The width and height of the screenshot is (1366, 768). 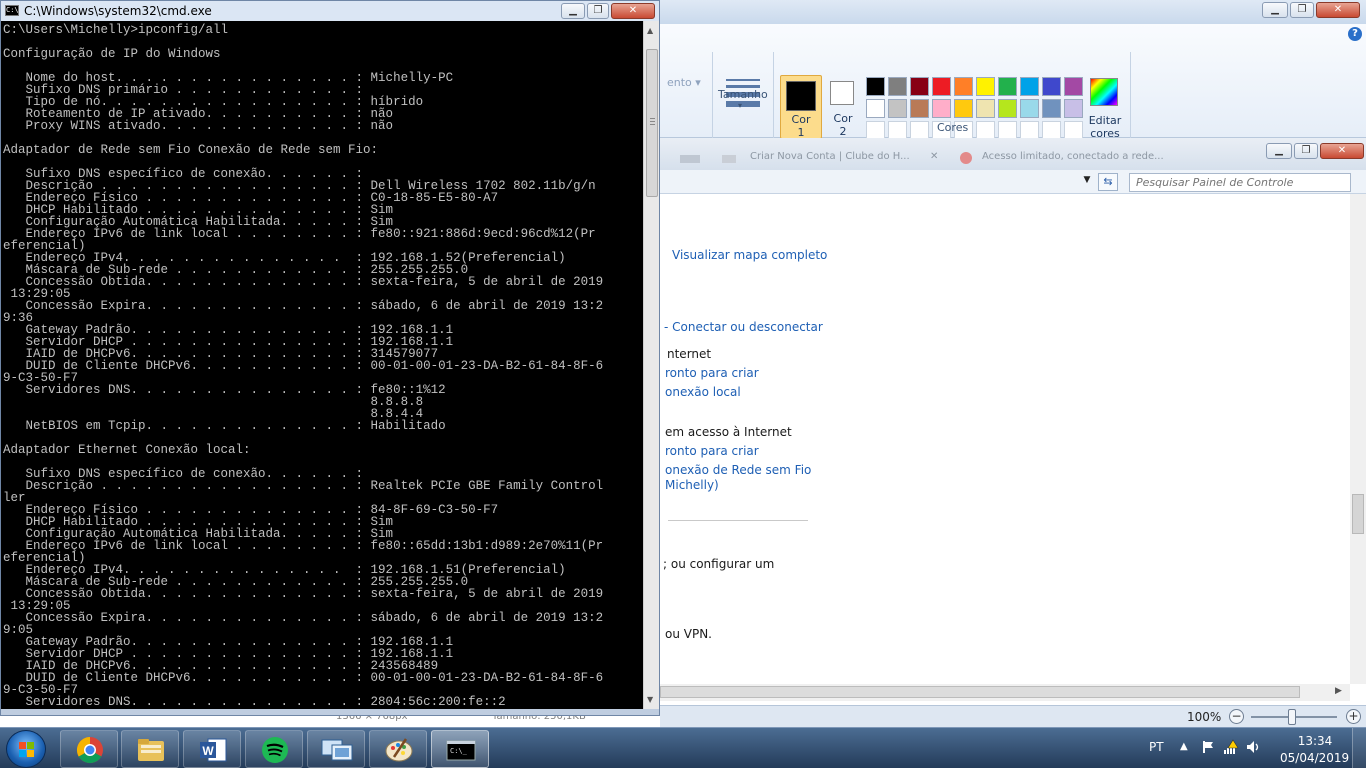 What do you see at coordinates (1231, 747) in the screenshot?
I see `network-signal-icon` at bounding box center [1231, 747].